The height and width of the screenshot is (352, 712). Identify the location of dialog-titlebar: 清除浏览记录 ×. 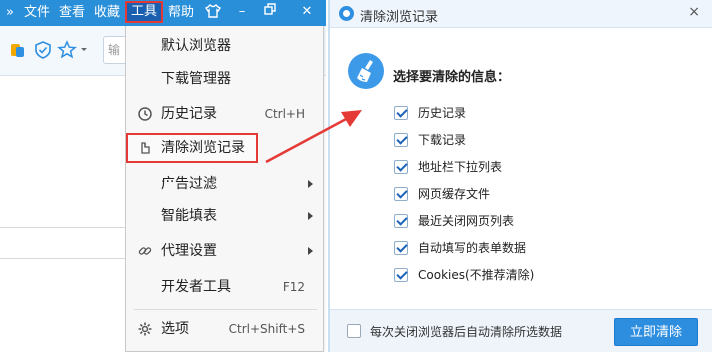
(521, 14).